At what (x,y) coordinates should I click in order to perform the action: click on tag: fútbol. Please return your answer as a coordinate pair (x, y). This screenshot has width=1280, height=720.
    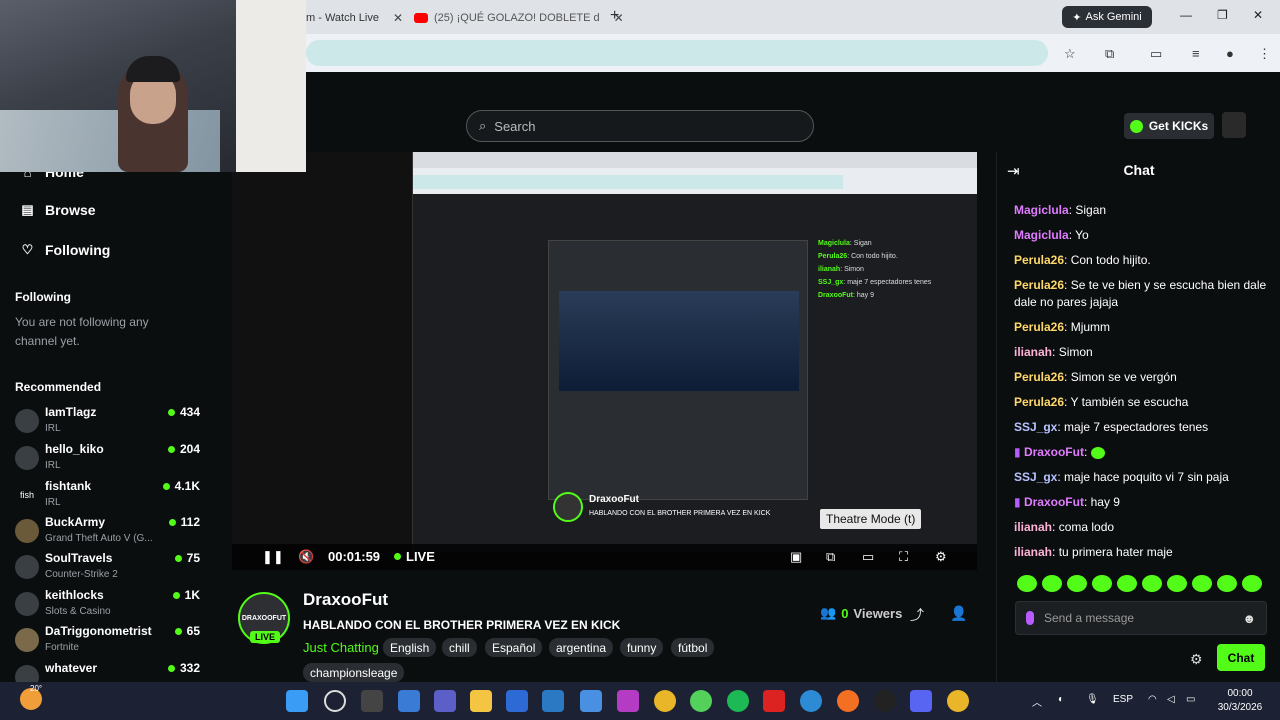
    Looking at the image, I should click on (693, 647).